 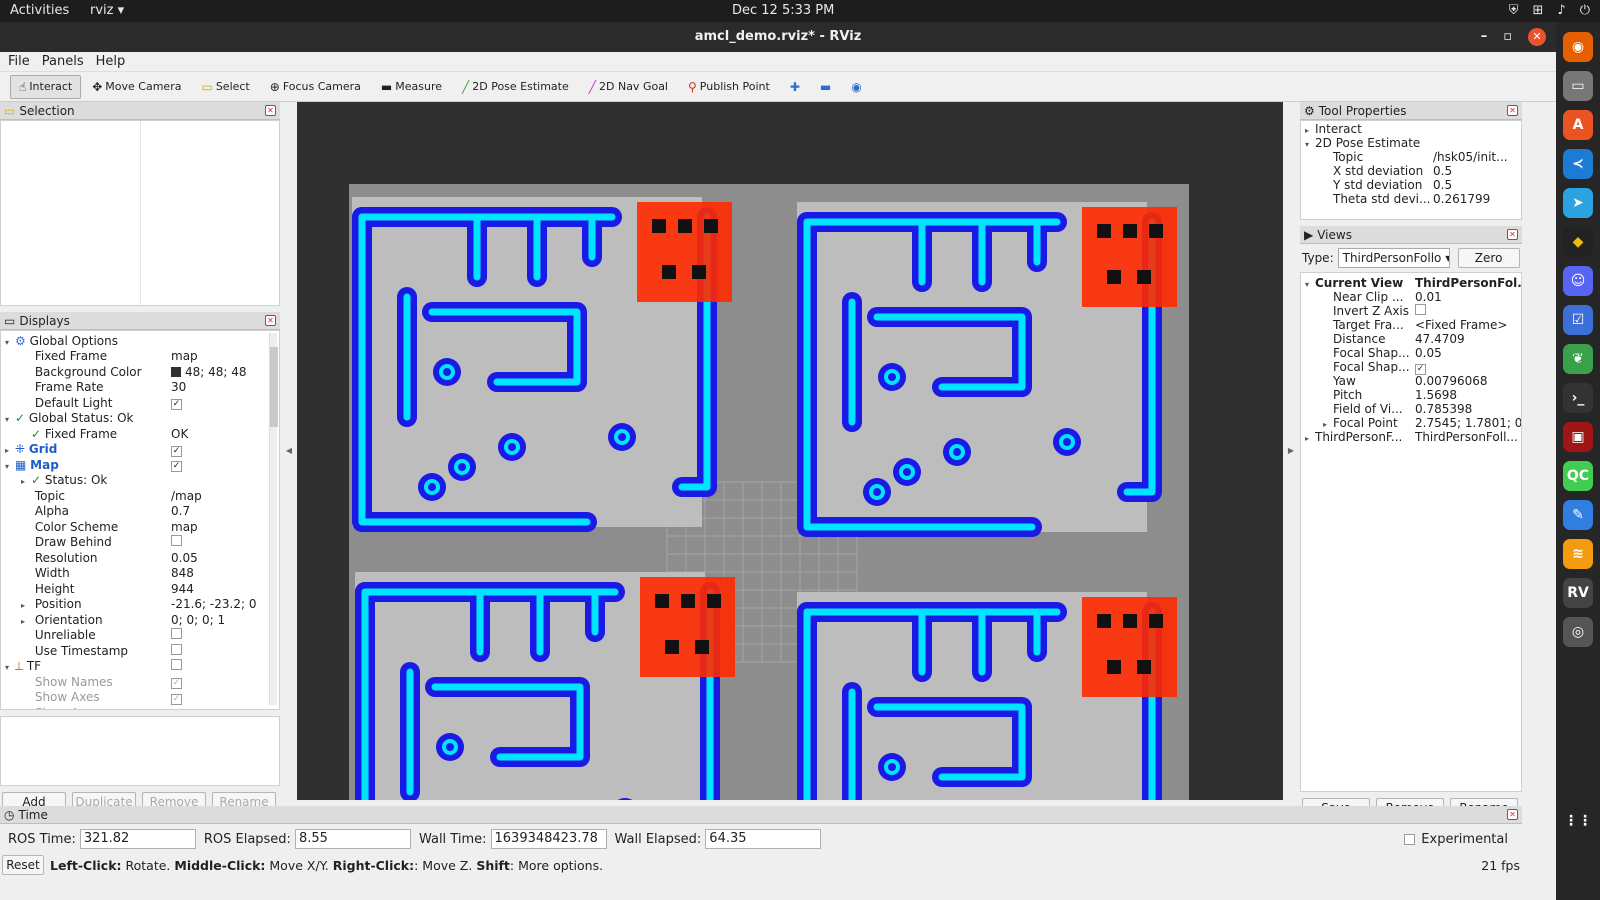 I want to click on software-icon: A, so click(x=1578, y=125).